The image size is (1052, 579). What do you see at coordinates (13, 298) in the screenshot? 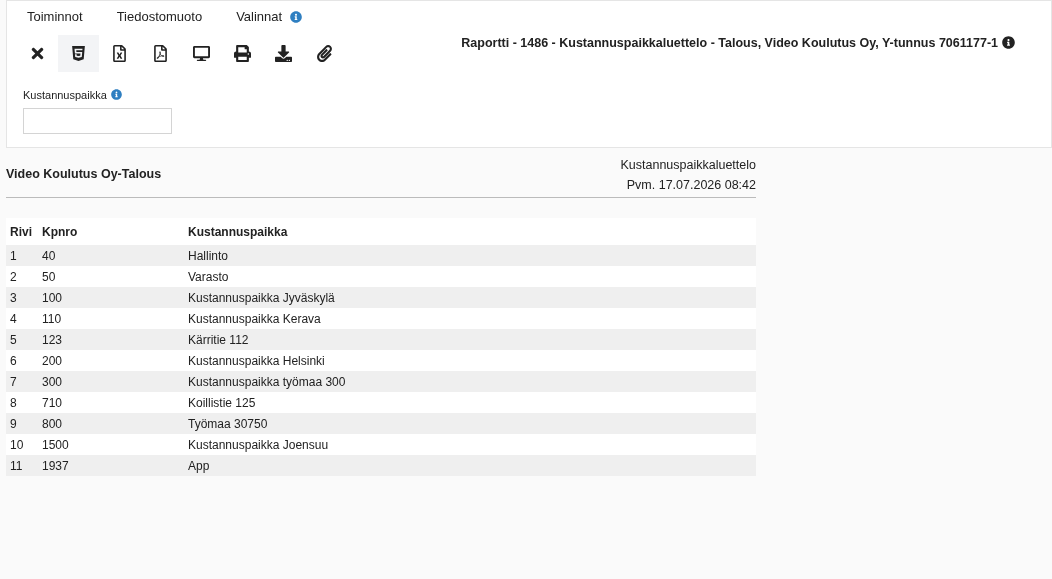
I see `table-cell-text: 3` at bounding box center [13, 298].